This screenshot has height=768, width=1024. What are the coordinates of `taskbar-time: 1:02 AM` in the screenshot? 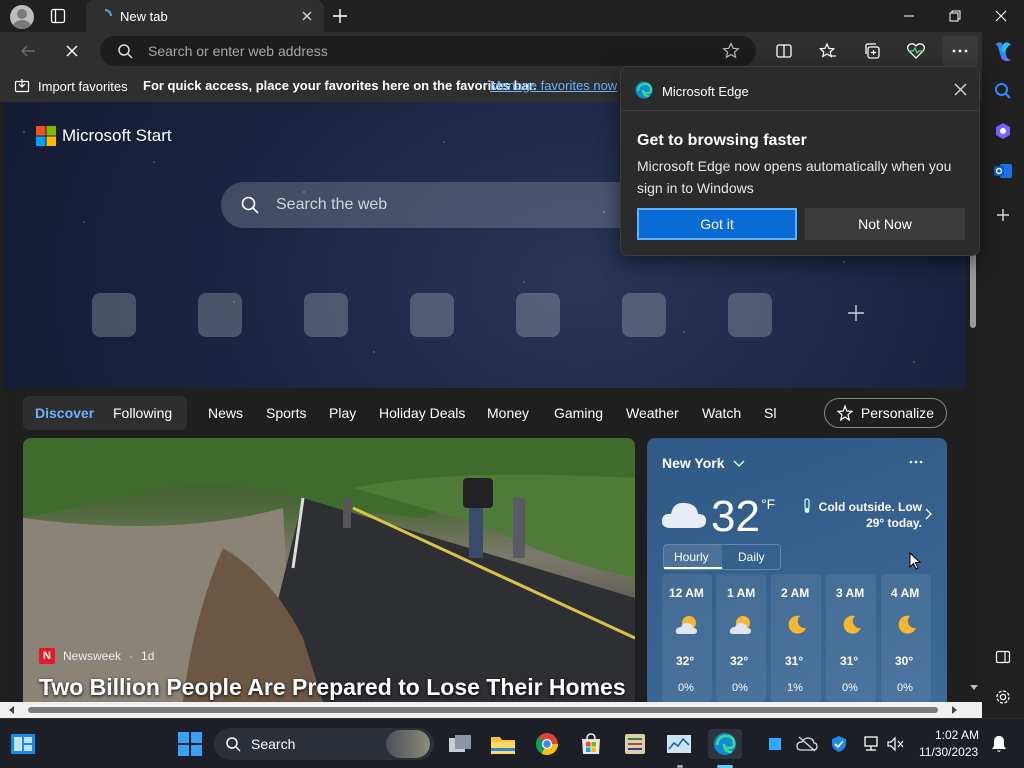 It's located at (957, 735).